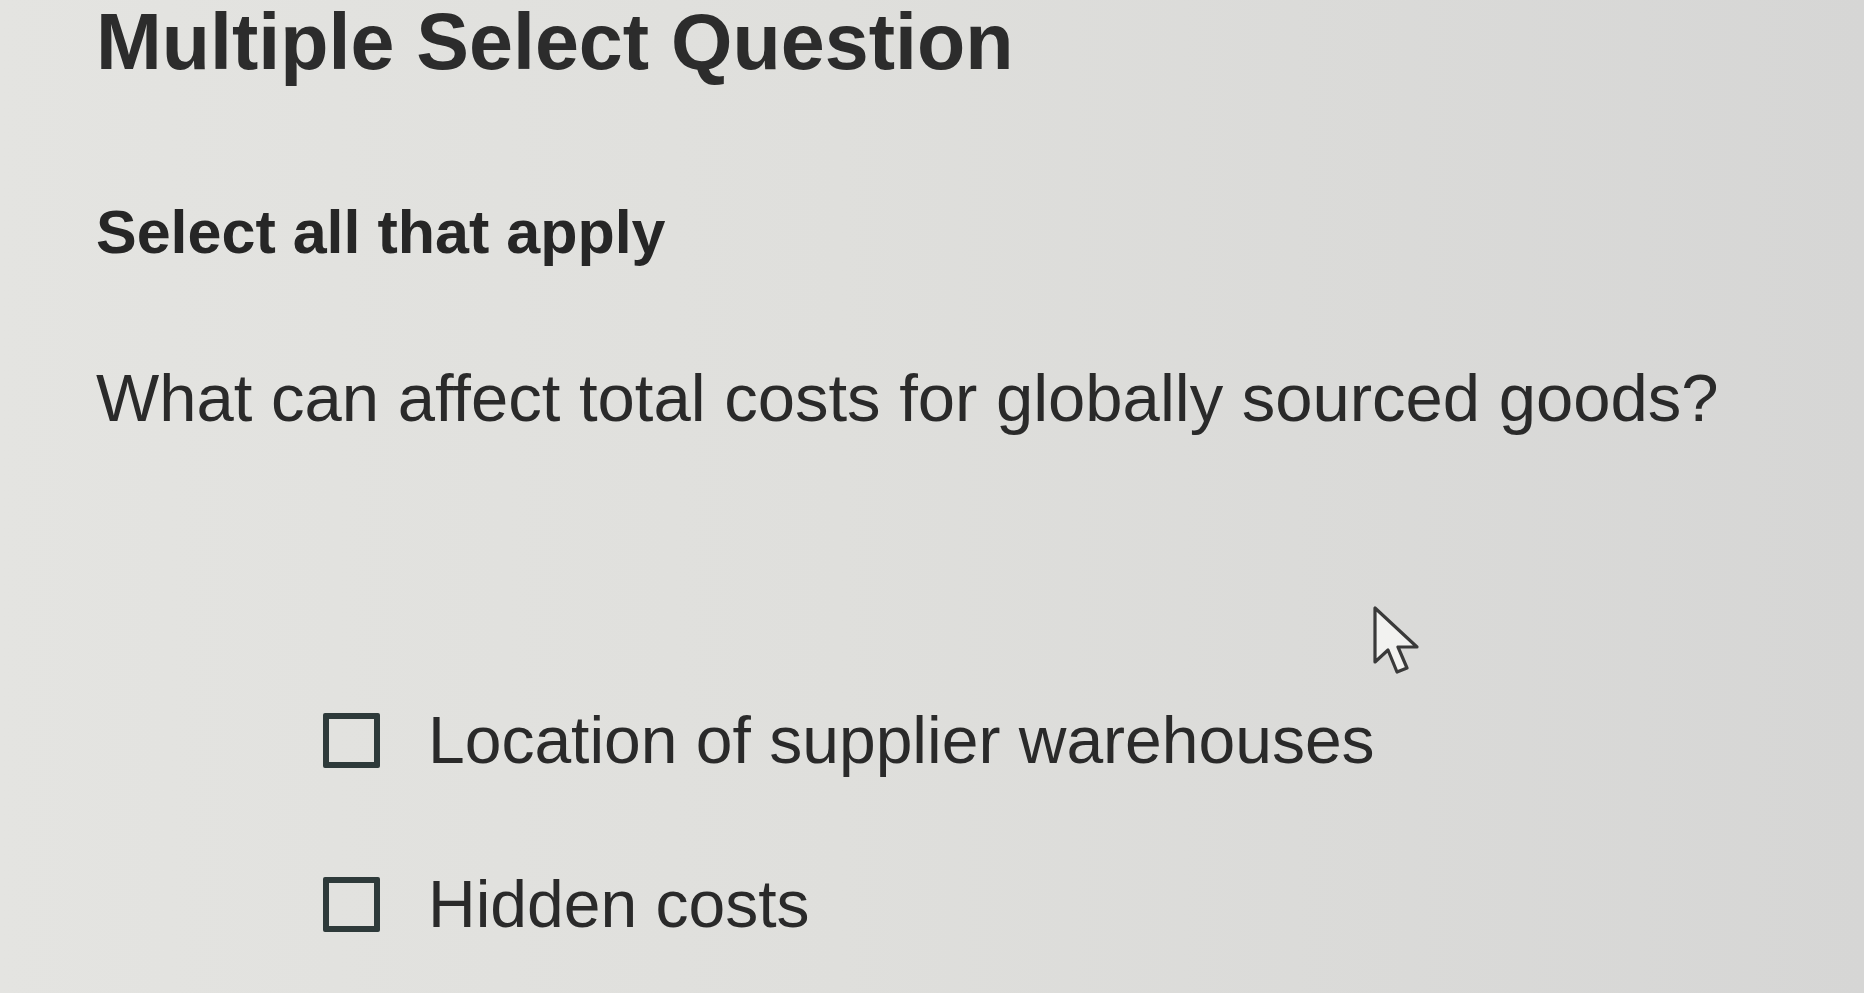  I want to click on instruction-text: Select all that apply, so click(381, 232).